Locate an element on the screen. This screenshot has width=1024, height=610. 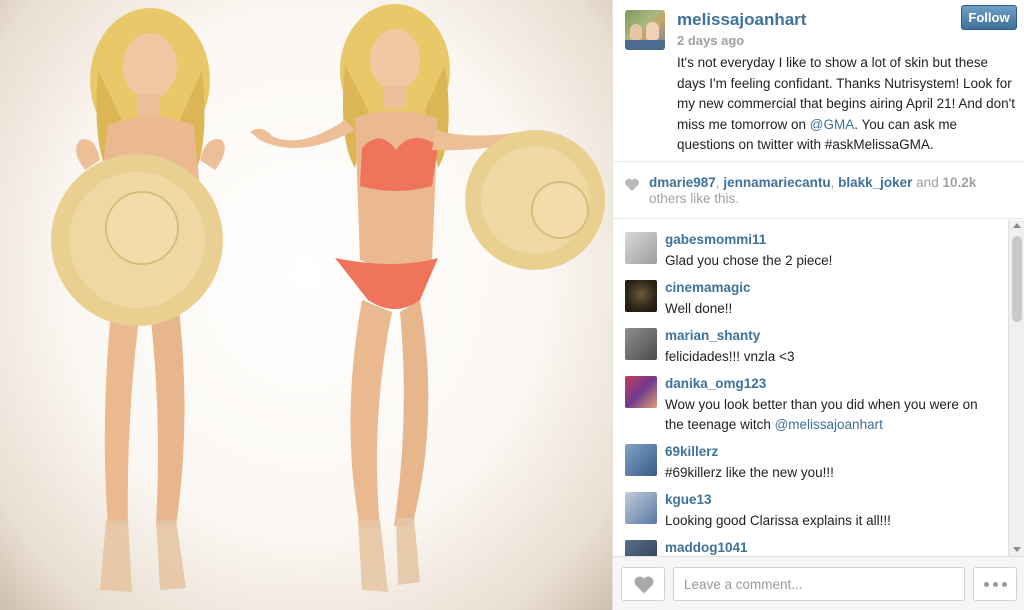
like-button is located at coordinates (643, 584).